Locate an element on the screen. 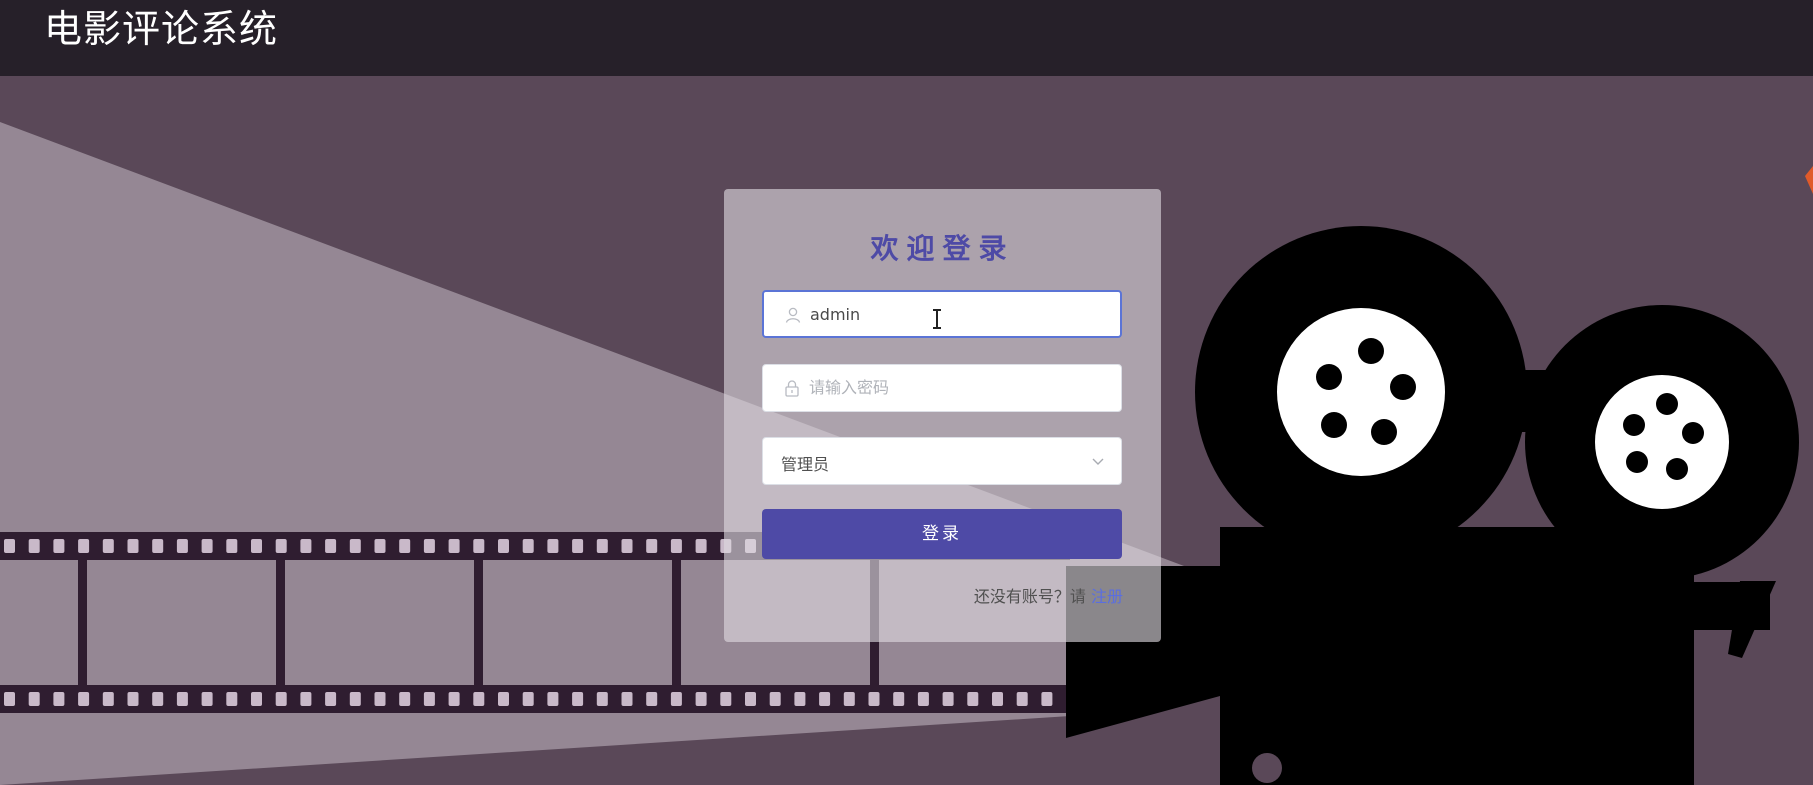  login-title: 欢迎登录 is located at coordinates (942, 248).